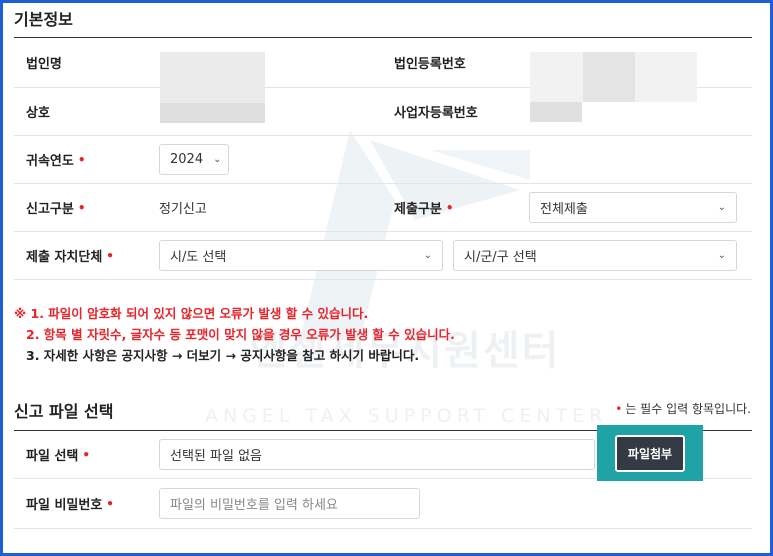 The width and height of the screenshot is (773, 556). I want to click on password-input-cell: 파일의 비밀번호를 입력 하세요, so click(283, 503).